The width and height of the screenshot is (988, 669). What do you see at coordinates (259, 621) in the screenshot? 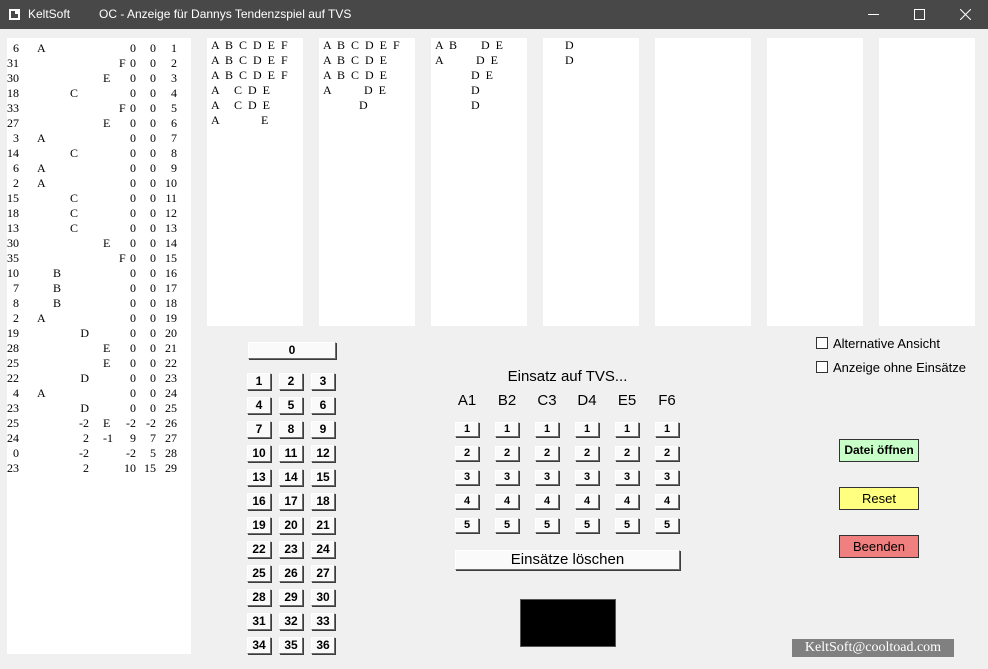
I see `number-button: 31` at bounding box center [259, 621].